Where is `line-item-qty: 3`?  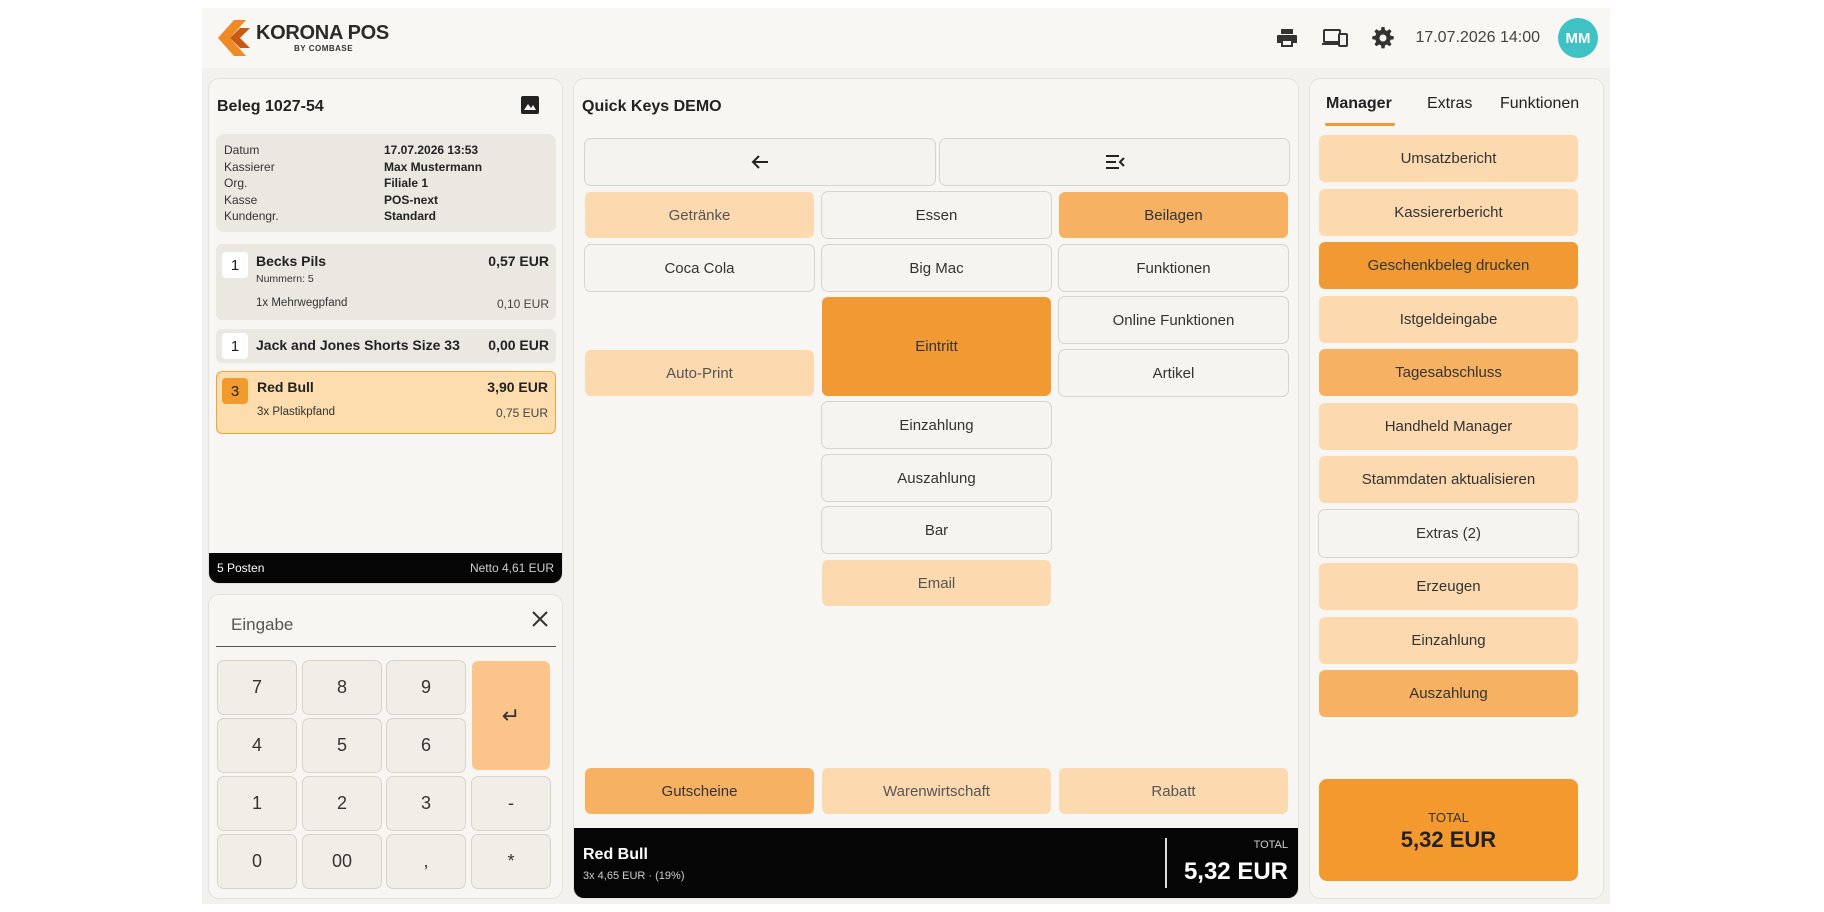 line-item-qty: 3 is located at coordinates (235, 391).